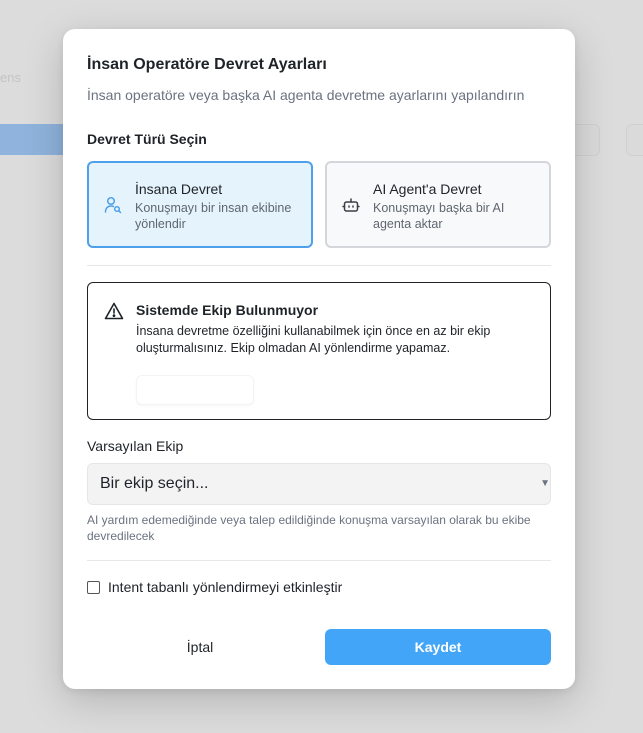  Describe the element at coordinates (634, 140) in the screenshot. I see `background-button` at that location.